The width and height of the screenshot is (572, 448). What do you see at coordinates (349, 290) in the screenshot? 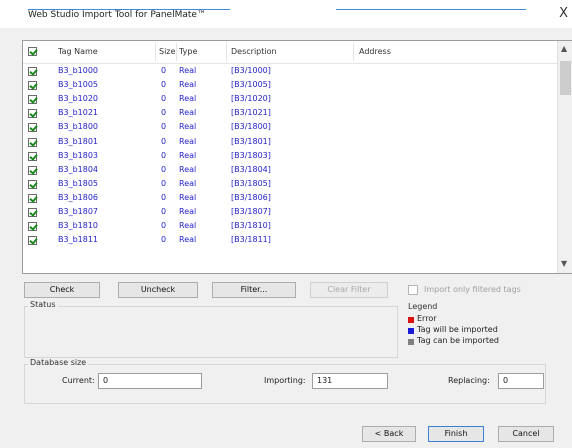
I see `clear-filter-button: Clear Filter` at bounding box center [349, 290].